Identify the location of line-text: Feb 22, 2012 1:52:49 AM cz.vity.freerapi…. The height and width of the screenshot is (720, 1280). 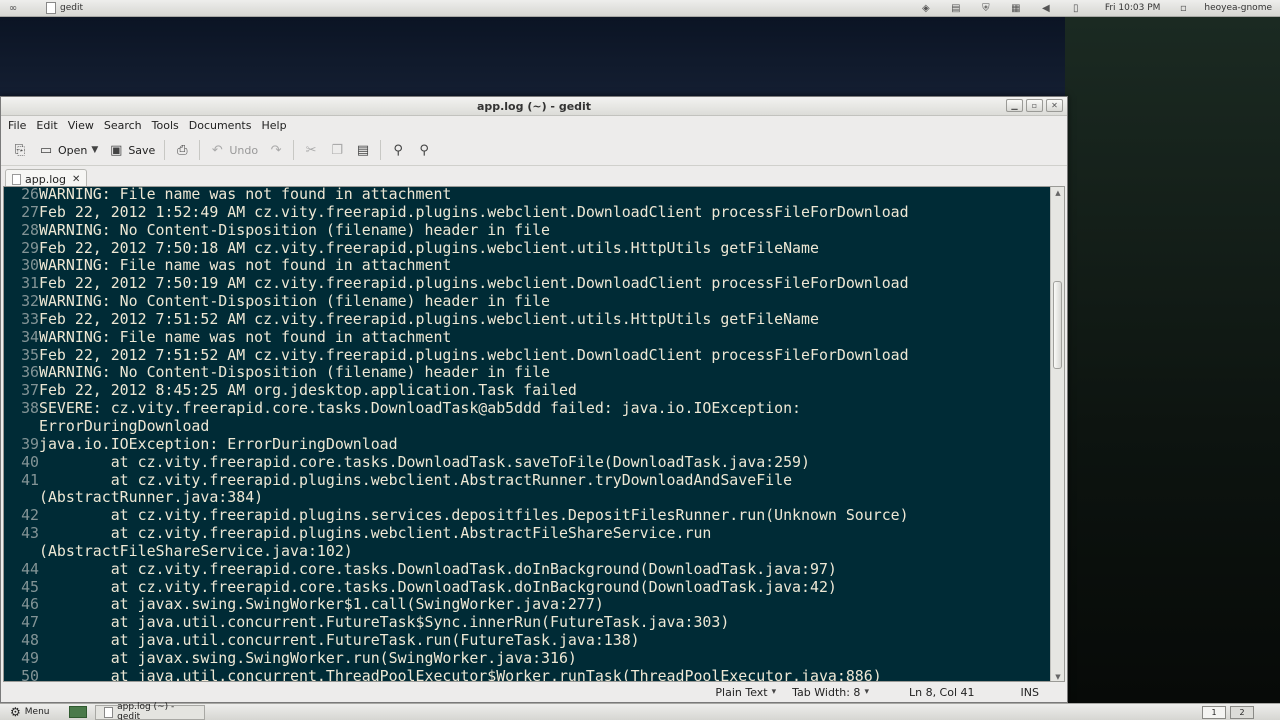
(474, 212).